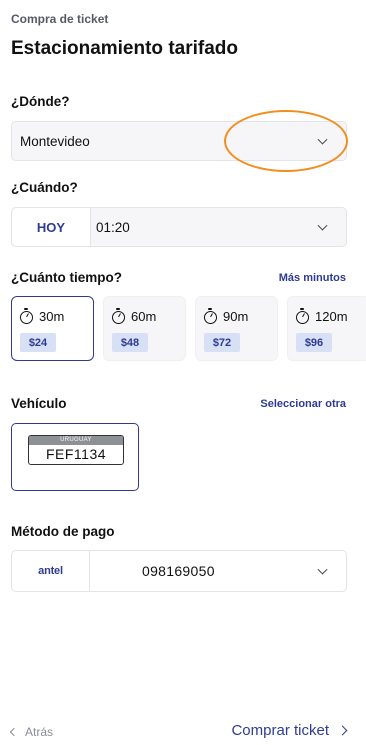 This screenshot has height=745, width=366. I want to click on antel-logo: antel, so click(51, 571).